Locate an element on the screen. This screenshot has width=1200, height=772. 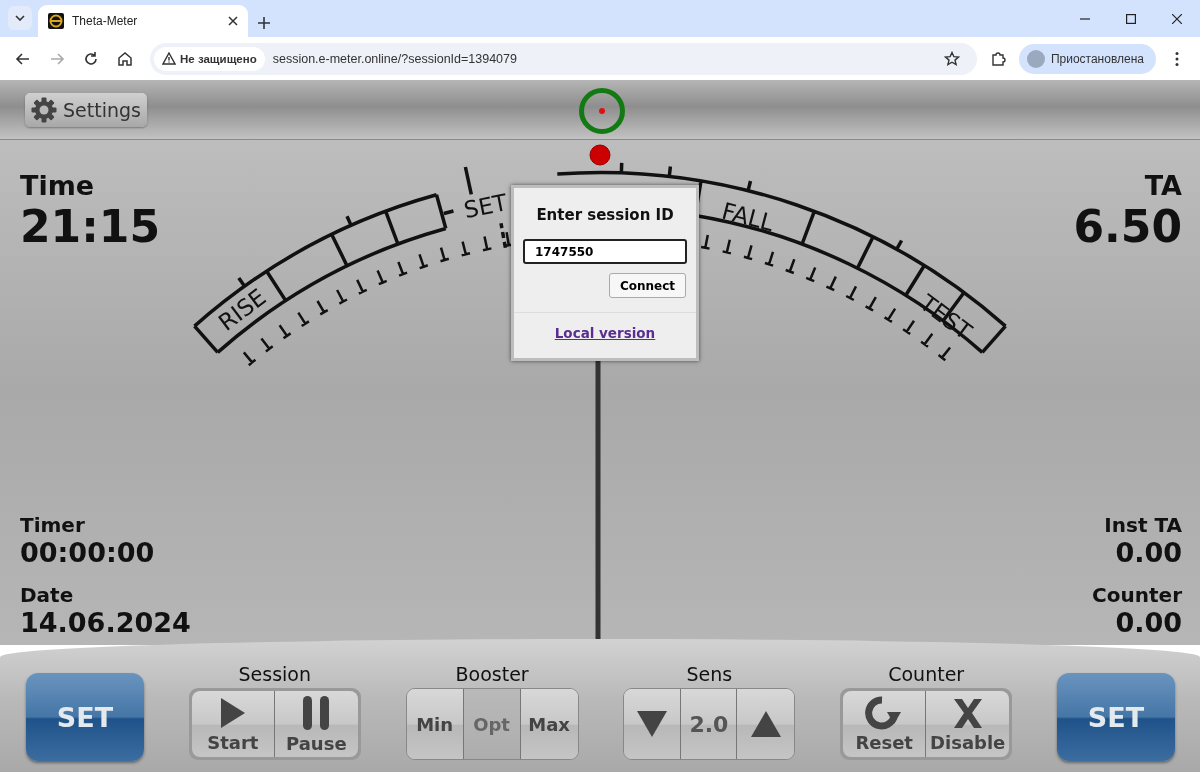
reload-icon is located at coordinates (91, 58).